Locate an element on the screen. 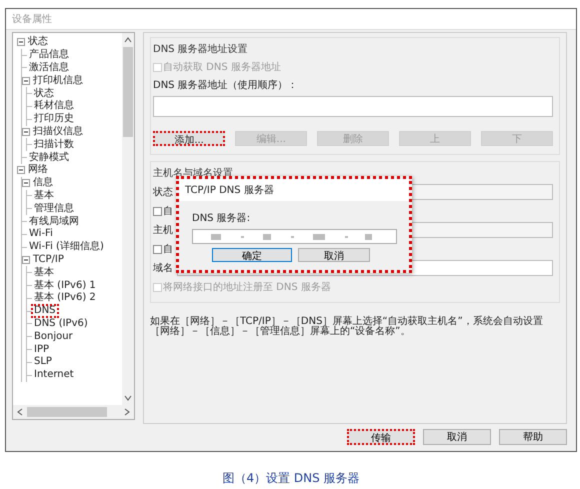 Image resolution: width=580 pixels, height=489 pixels. tree-item: 网络 is located at coordinates (38, 170).